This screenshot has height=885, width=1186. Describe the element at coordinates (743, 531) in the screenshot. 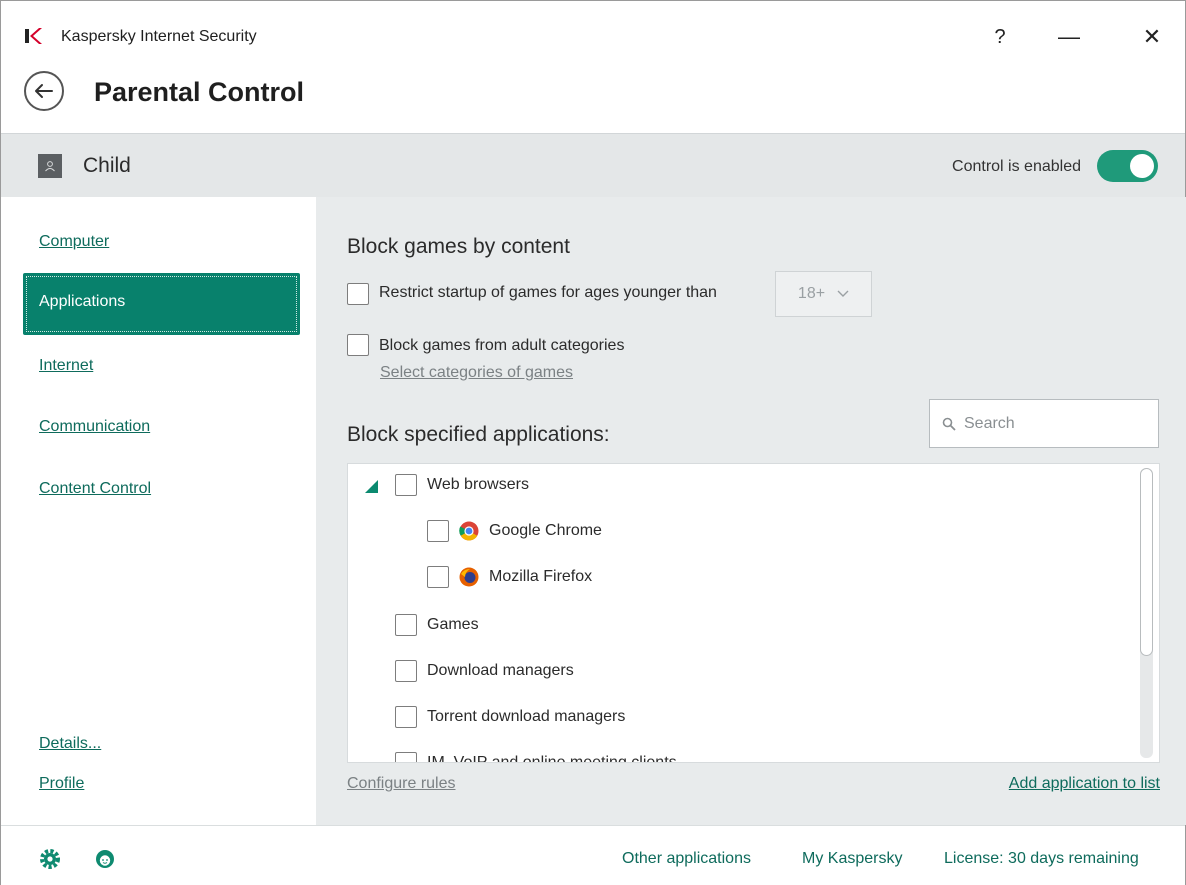

I see `list-item: Google Chrome` at that location.